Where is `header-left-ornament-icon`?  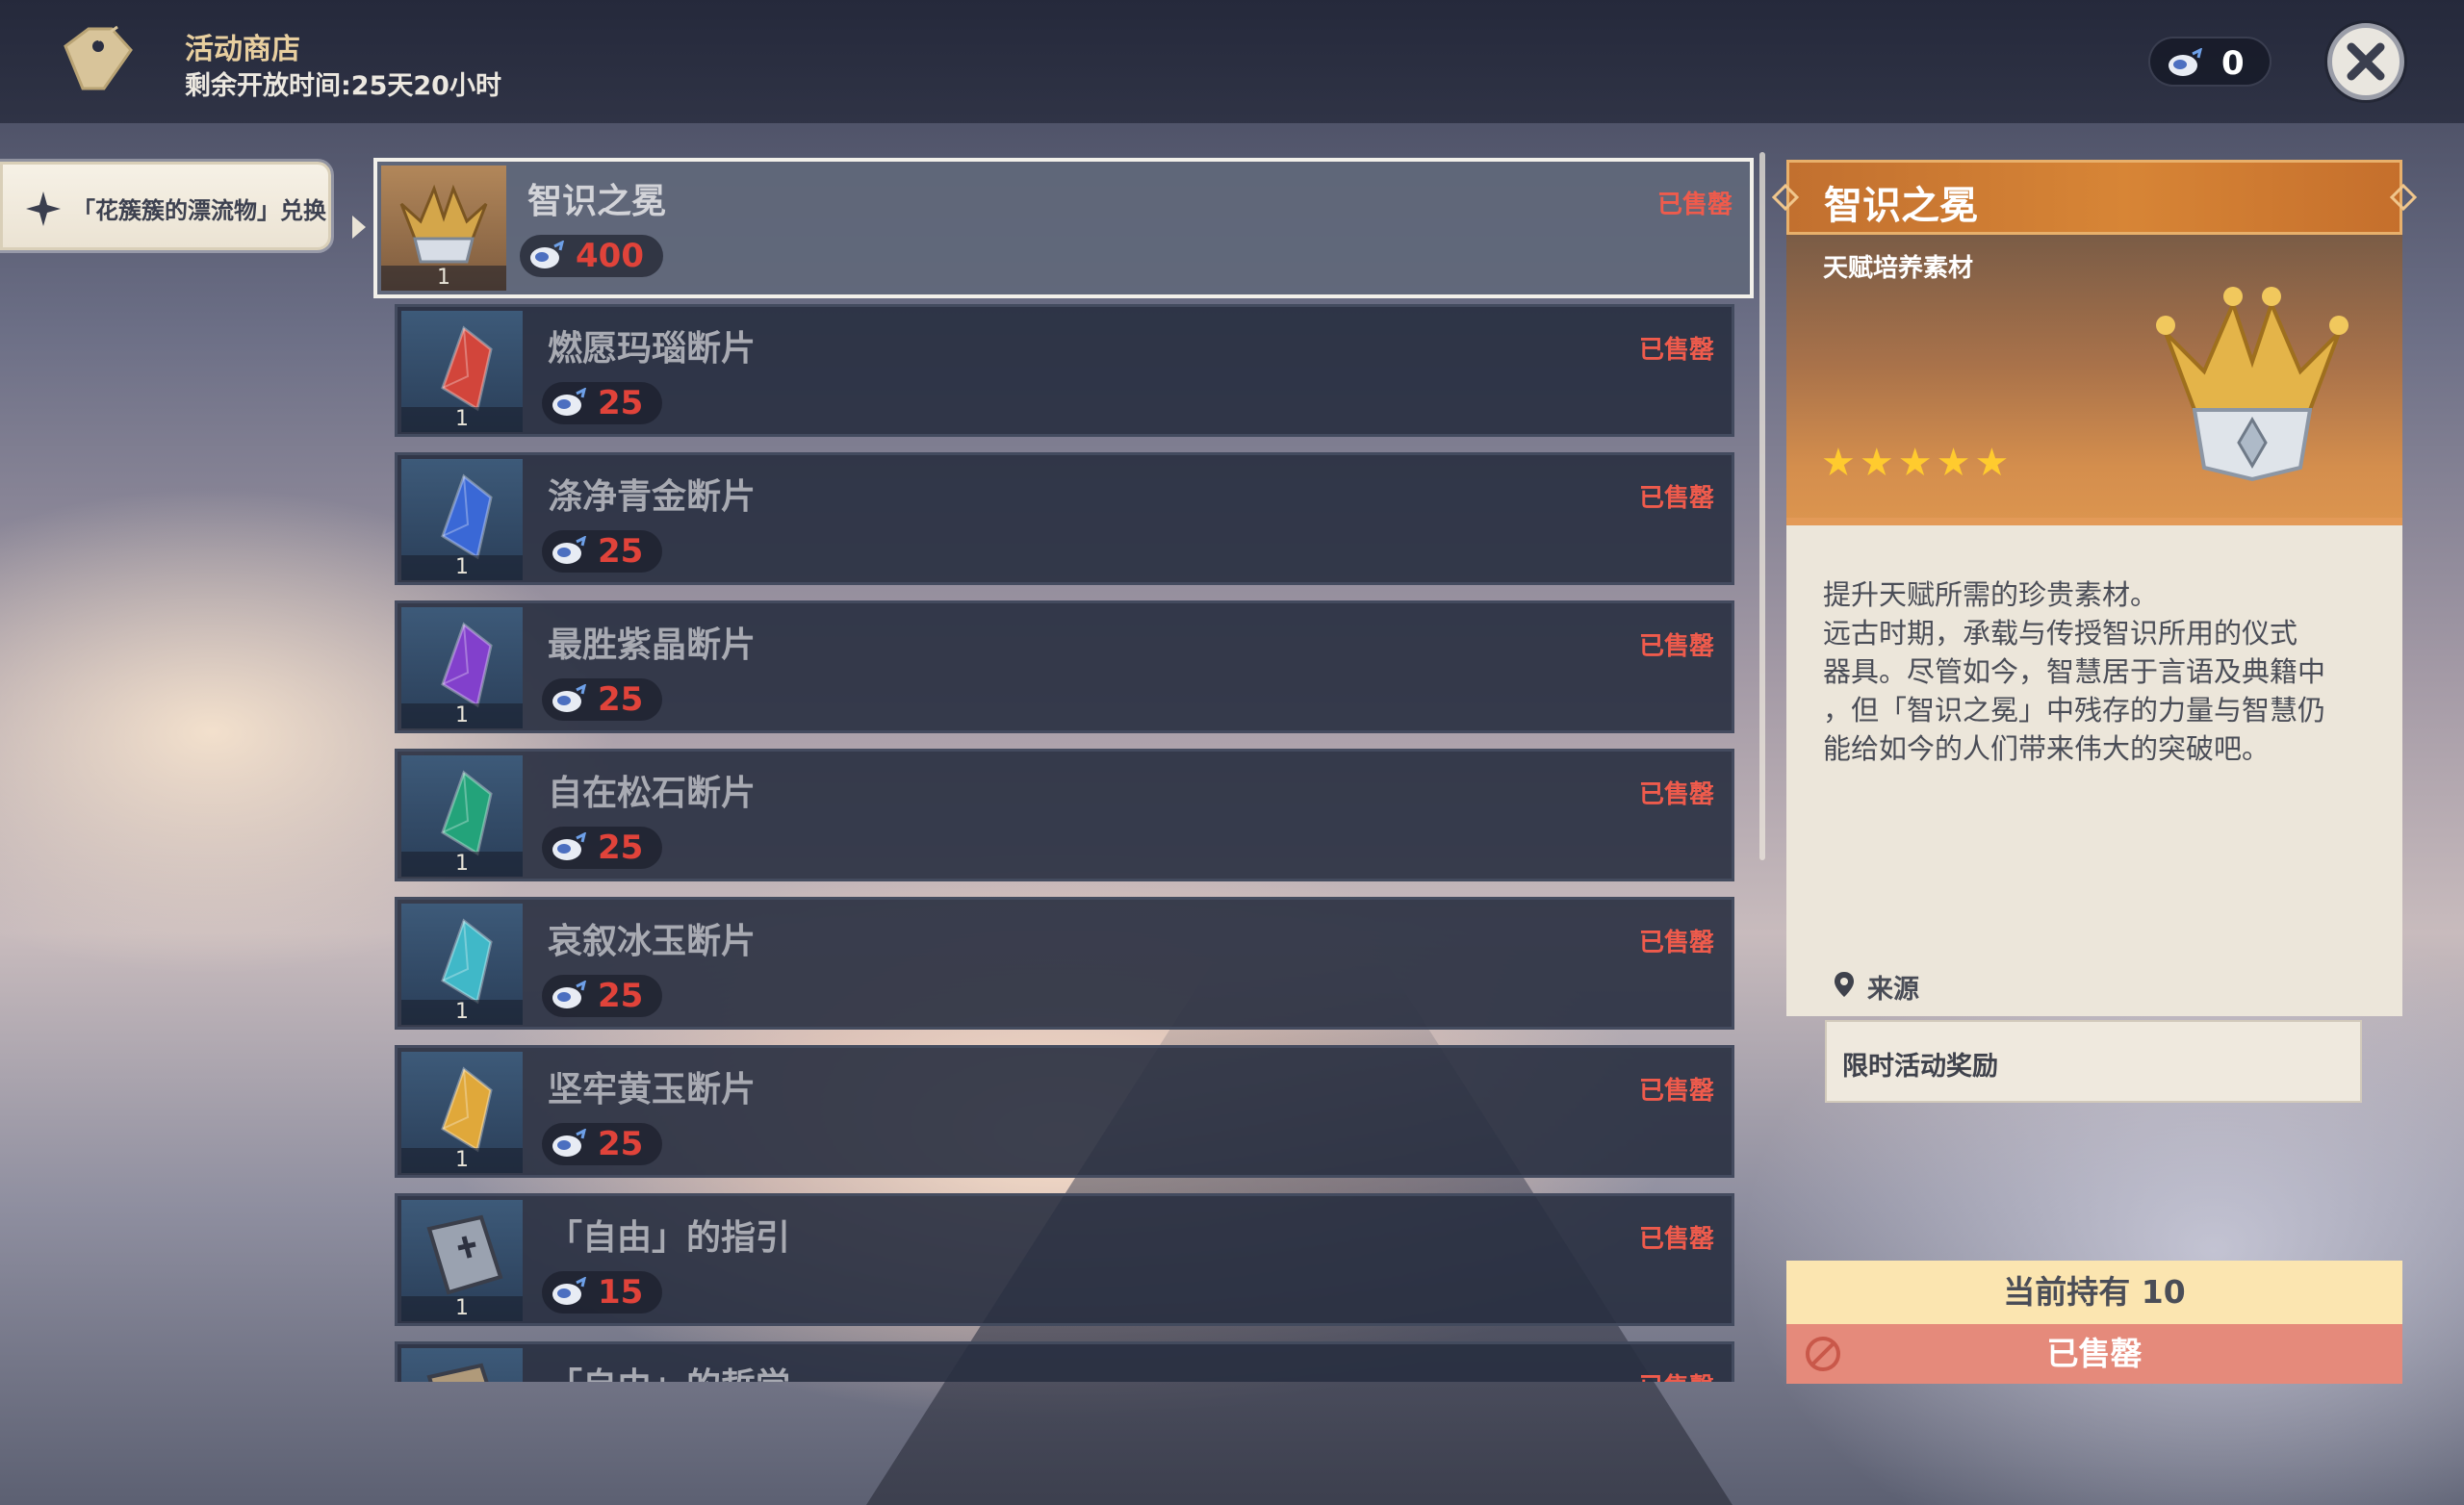
header-left-ornament-icon is located at coordinates (1785, 197).